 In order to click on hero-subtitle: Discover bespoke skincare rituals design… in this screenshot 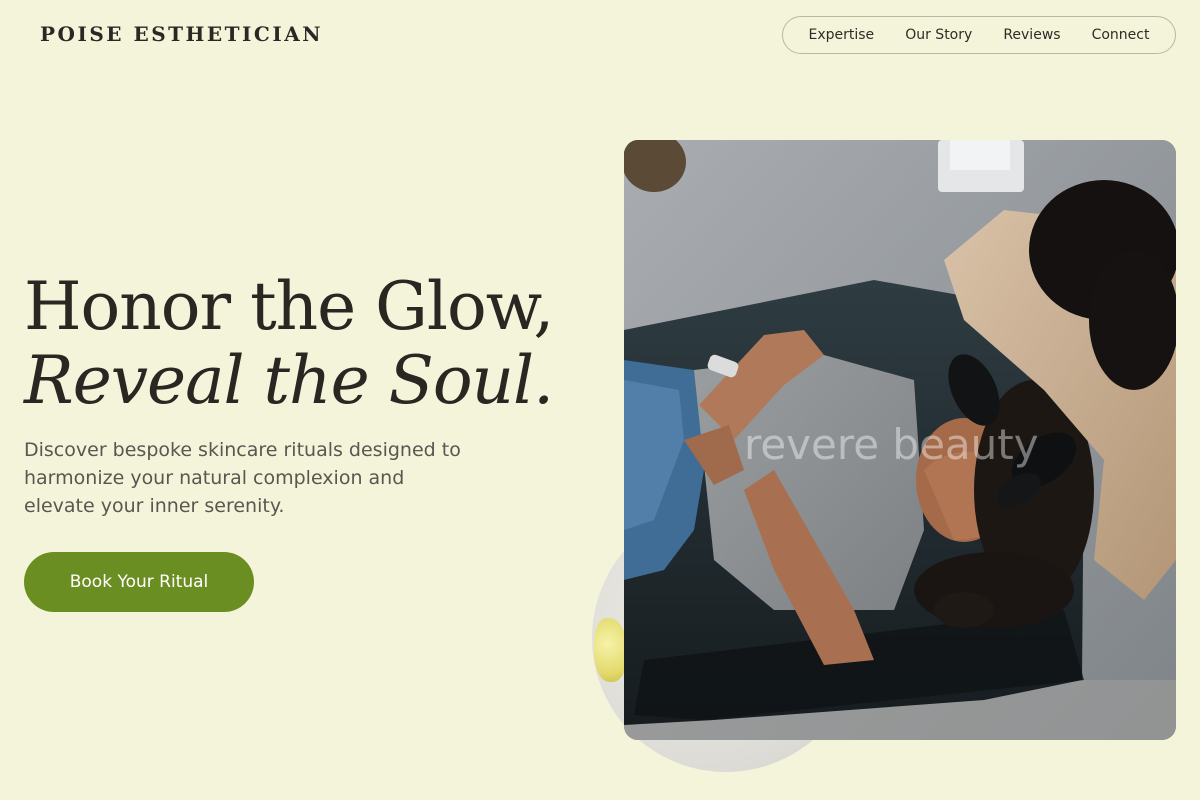, I will do `click(242, 478)`.